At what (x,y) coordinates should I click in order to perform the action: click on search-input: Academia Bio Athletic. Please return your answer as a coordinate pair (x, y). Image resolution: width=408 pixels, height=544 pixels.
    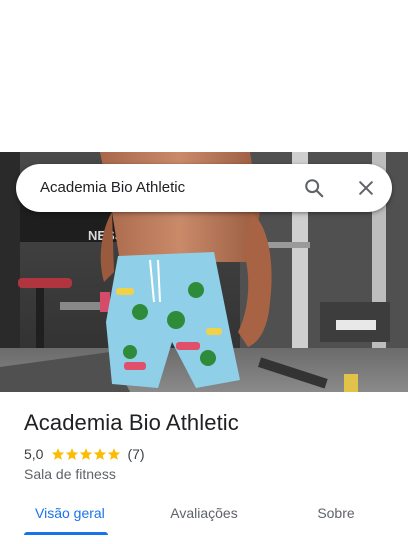
    Looking at the image, I should click on (112, 188).